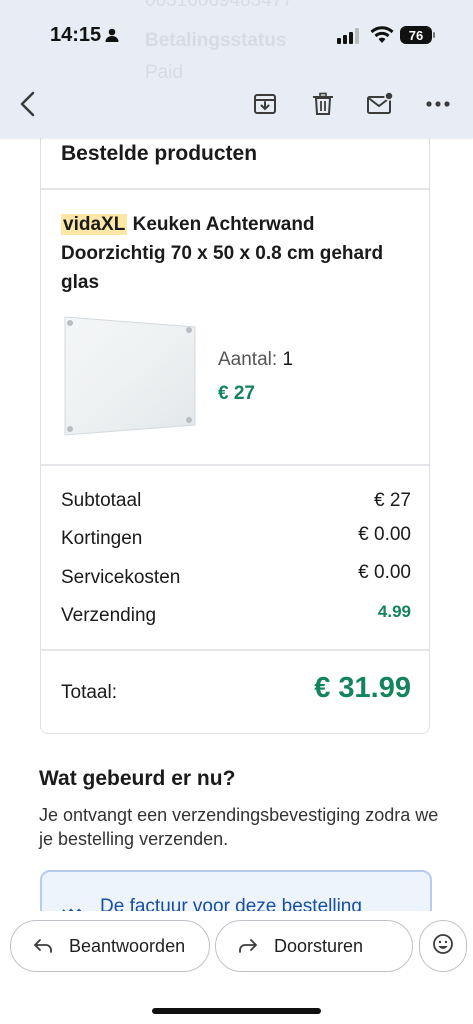  I want to click on archive-icon, so click(265, 104).